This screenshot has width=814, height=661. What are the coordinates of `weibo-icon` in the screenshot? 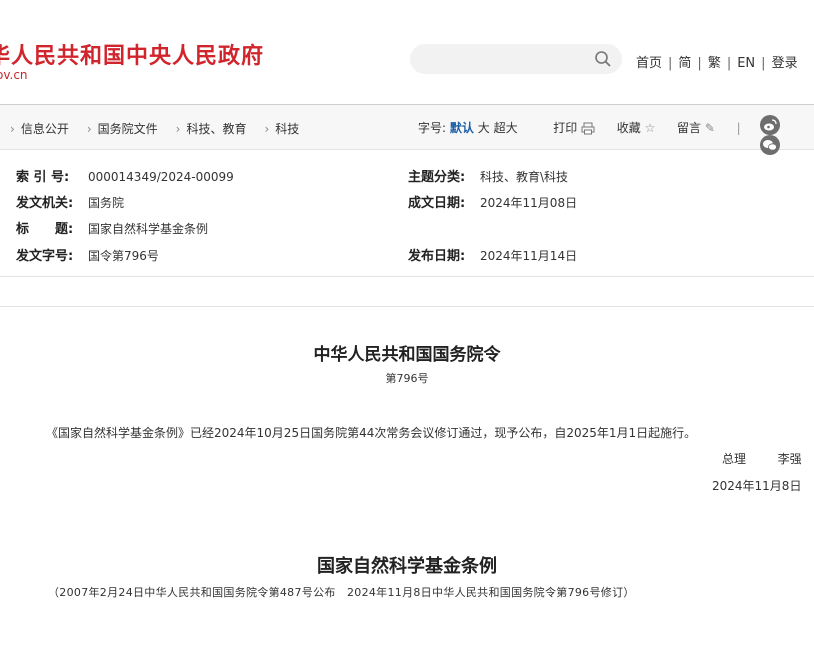 It's located at (770, 125).